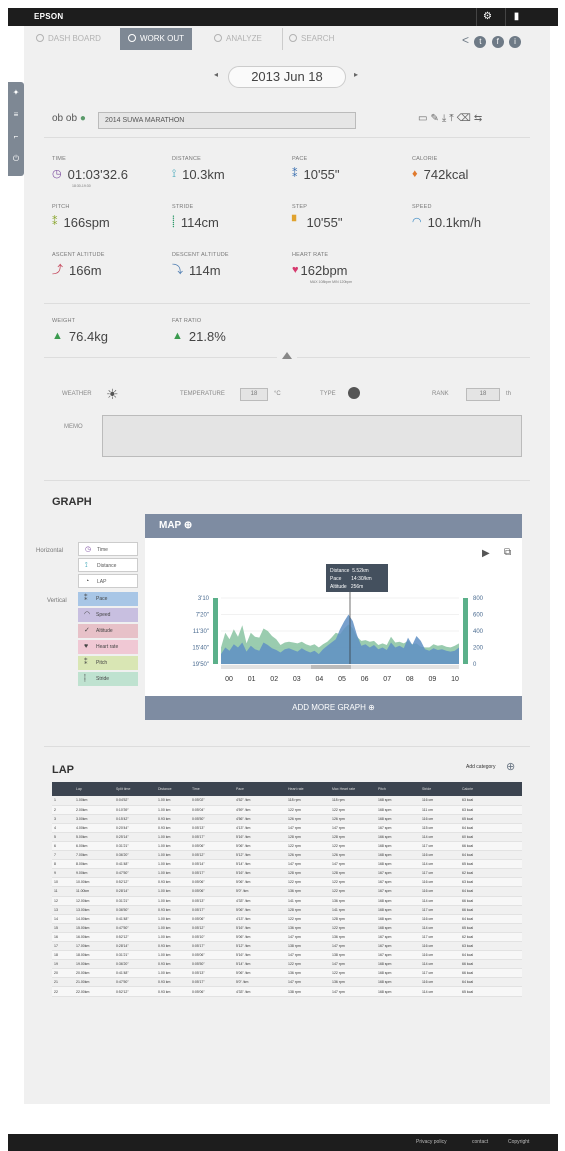 This screenshot has width=565, height=1151. I want to click on table-cell: 168 spm, so click(398, 801).